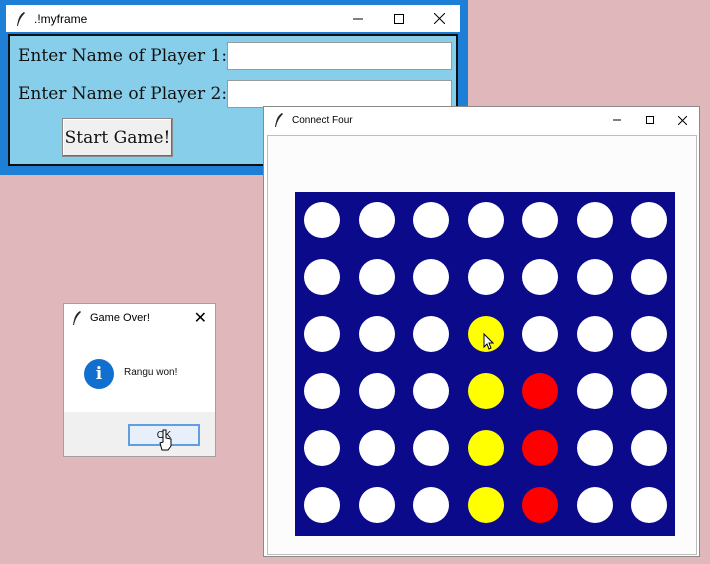  Describe the element at coordinates (376, 220) in the screenshot. I see `board-slot-r1-c2-white` at that location.